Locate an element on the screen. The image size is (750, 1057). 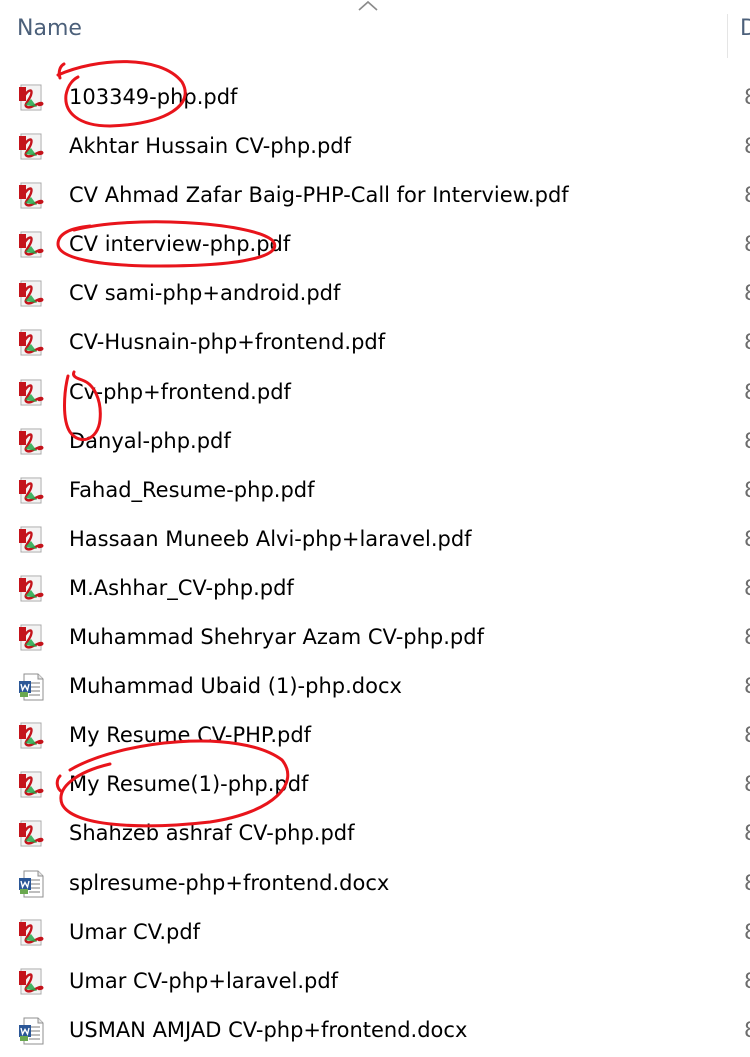
file-row: CV-Husnain-php+frontend.pdf 8 is located at coordinates (375, 343).